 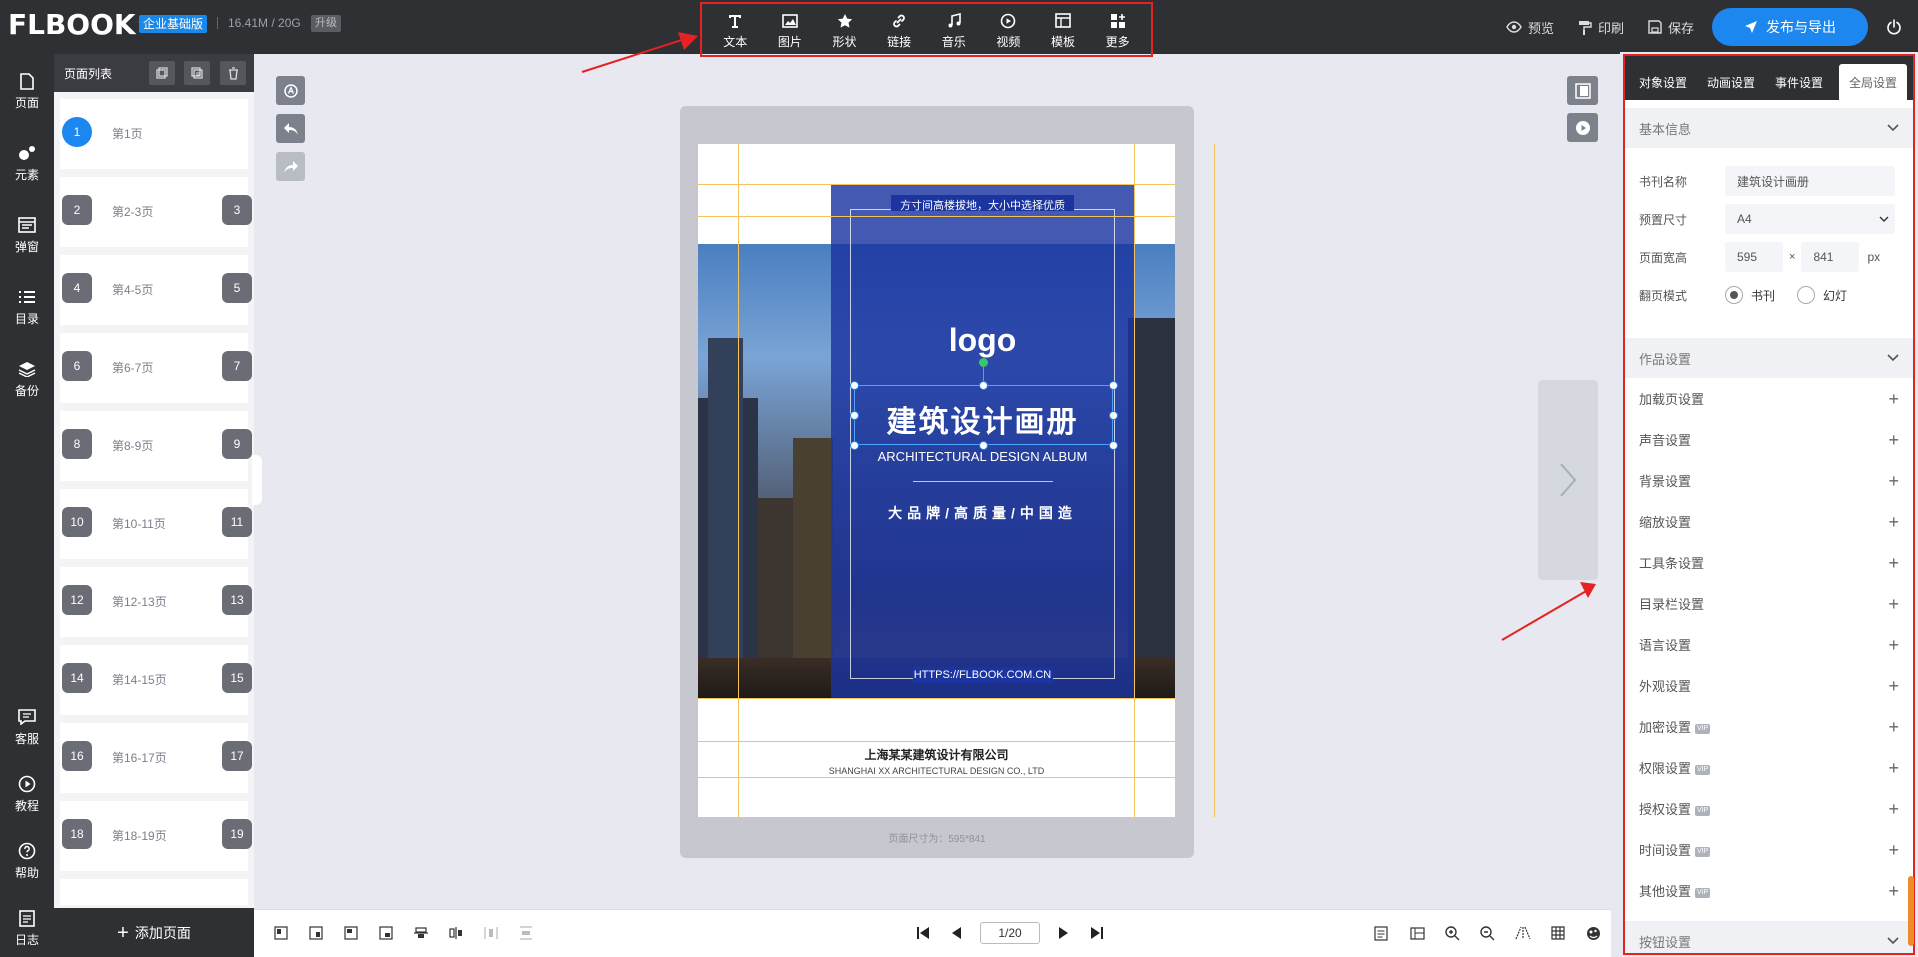 What do you see at coordinates (1769, 603) in the screenshot?
I see `settings-item: 目录栏设置 +` at bounding box center [1769, 603].